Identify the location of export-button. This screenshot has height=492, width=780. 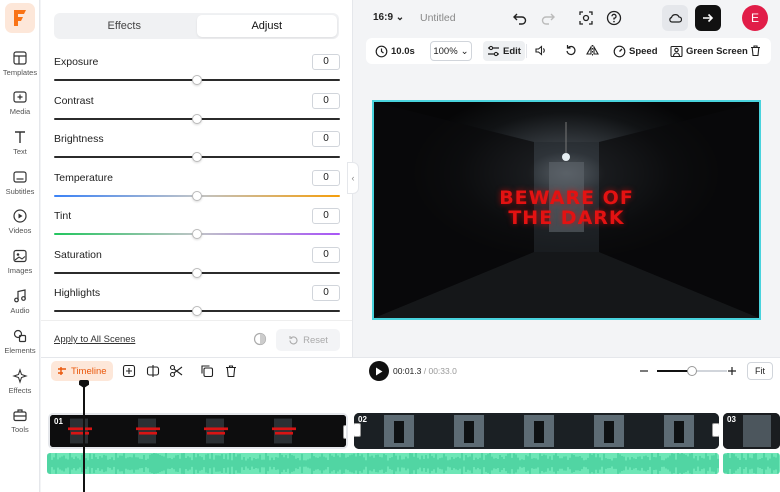
(708, 18).